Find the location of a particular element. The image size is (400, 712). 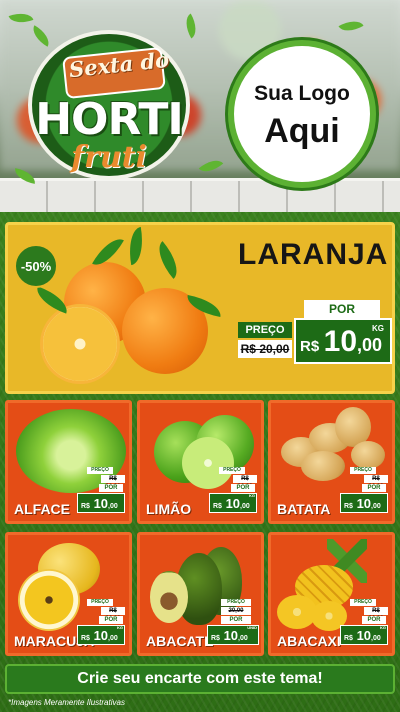

discount-badge: -50% is located at coordinates (36, 266).